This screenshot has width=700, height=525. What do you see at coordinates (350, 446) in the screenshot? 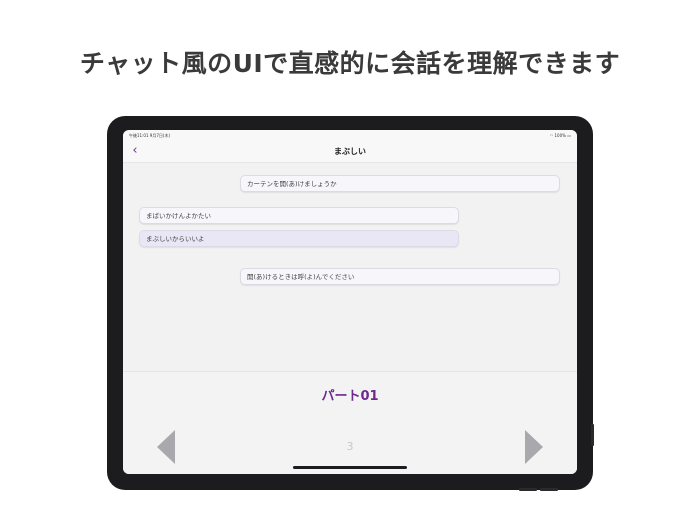
I see `page-number: 3` at bounding box center [350, 446].